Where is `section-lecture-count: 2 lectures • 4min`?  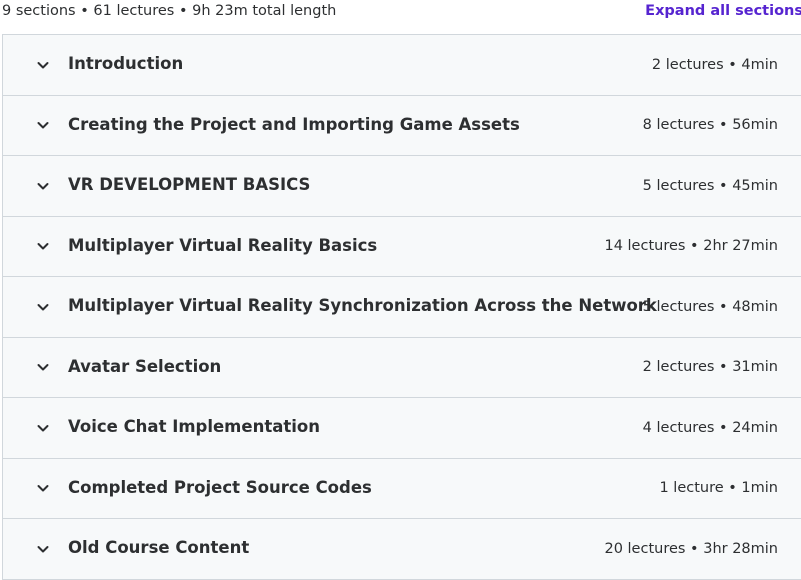
section-lecture-count: 2 lectures • 4min is located at coordinates (714, 64).